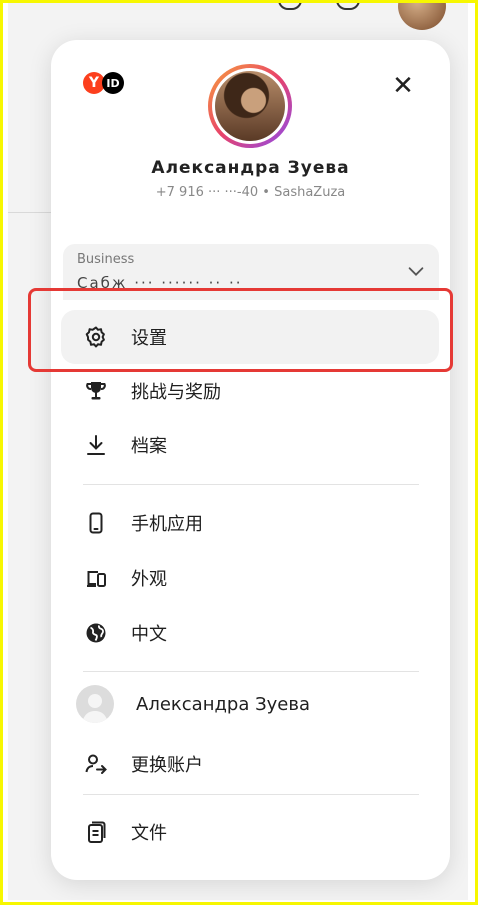 This screenshot has width=478, height=905. Describe the element at coordinates (250, 445) in the screenshot. I see `menu-item-archive: 档案` at that location.